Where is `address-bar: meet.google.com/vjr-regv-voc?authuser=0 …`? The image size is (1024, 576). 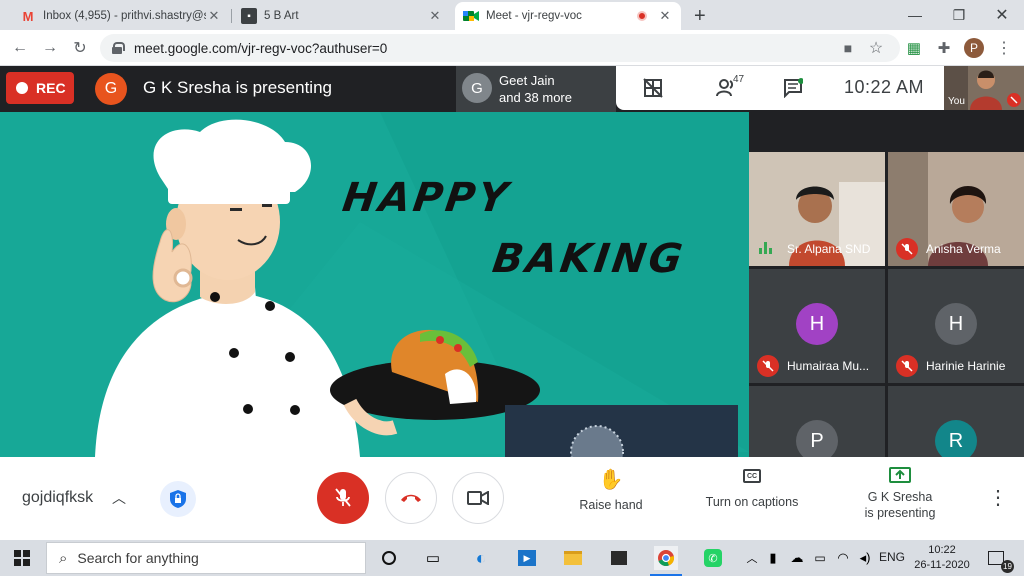 address-bar: meet.google.com/vjr-regv-voc?authuser=0 … is located at coordinates (500, 48).